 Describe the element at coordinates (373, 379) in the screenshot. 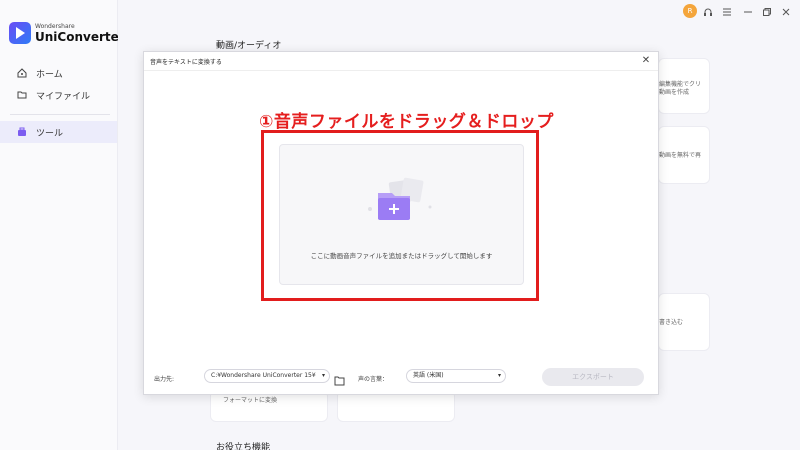

I see `language-label: 声の言葉：` at that location.